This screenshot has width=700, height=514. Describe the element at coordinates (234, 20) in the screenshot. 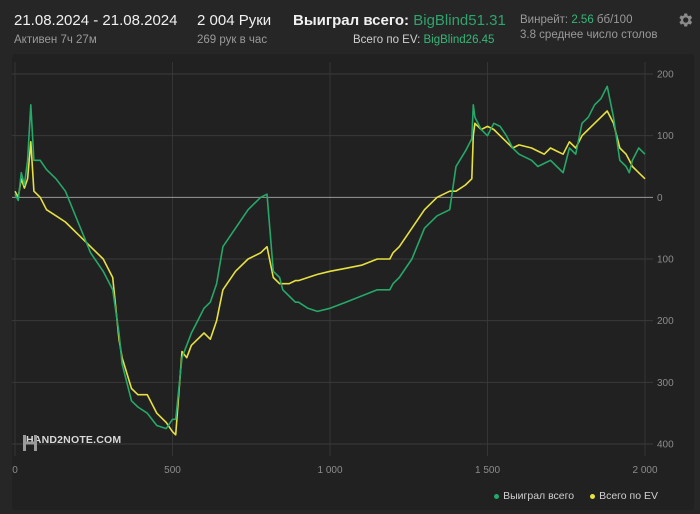

I see `hands-count: 2 004 Руки` at that location.